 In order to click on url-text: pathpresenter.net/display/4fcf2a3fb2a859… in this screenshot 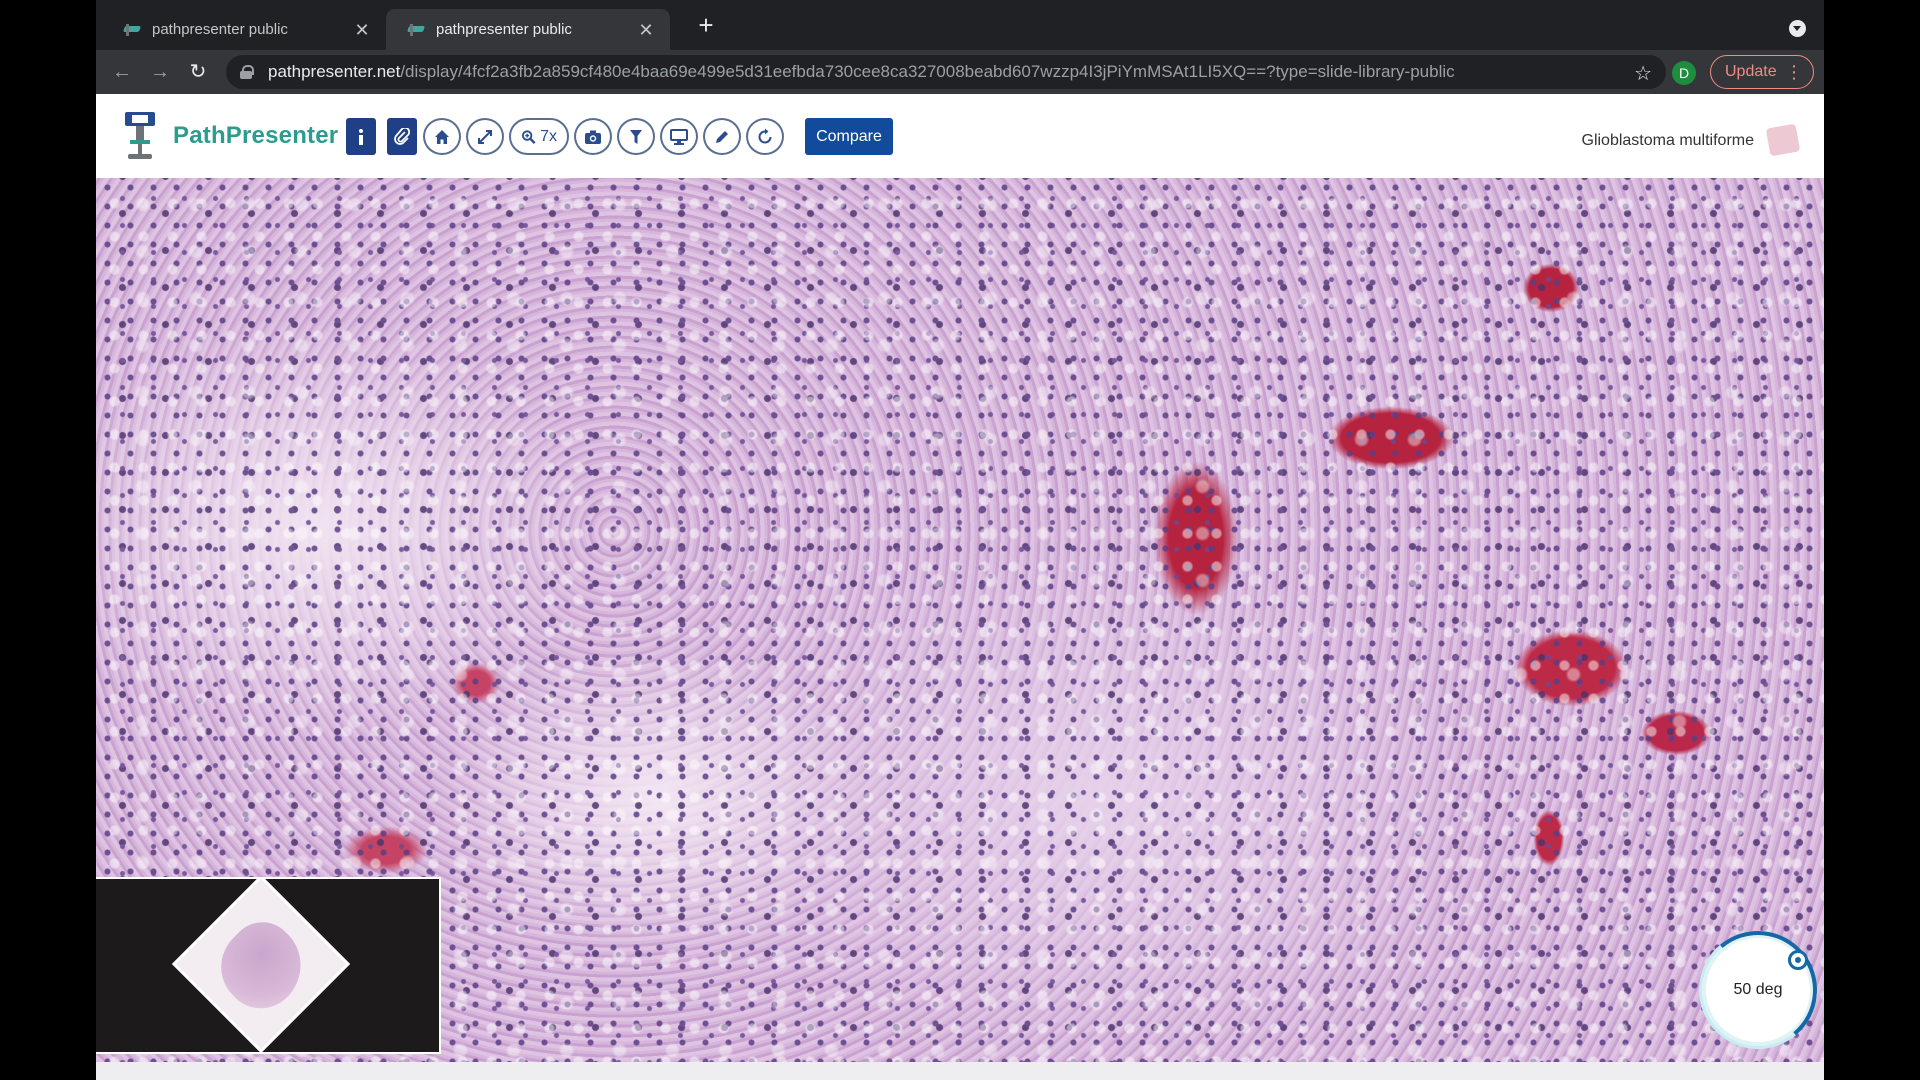, I will do `click(967, 72)`.